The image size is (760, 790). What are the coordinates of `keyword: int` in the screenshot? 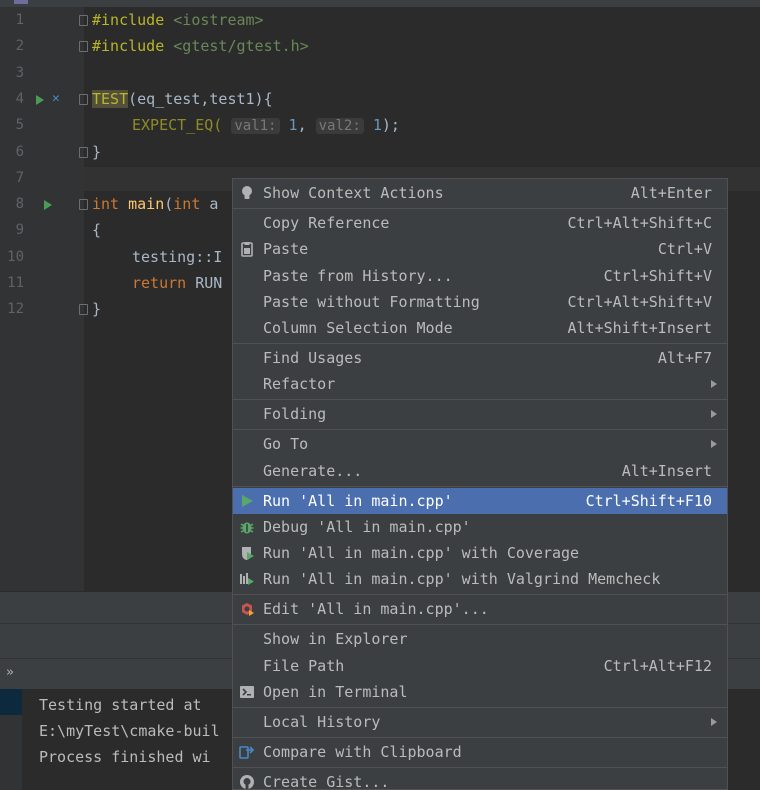 It's located at (187, 204).